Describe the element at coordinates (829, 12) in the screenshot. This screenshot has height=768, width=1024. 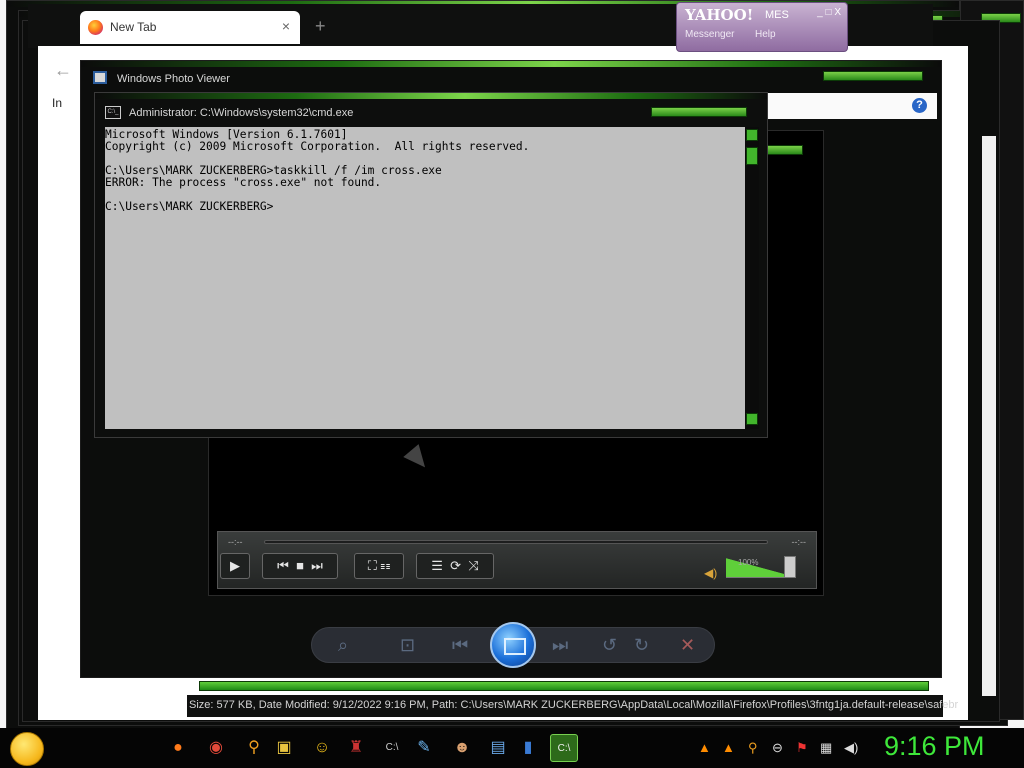
I see `yahoo-window-controls: _ □ X` at that location.